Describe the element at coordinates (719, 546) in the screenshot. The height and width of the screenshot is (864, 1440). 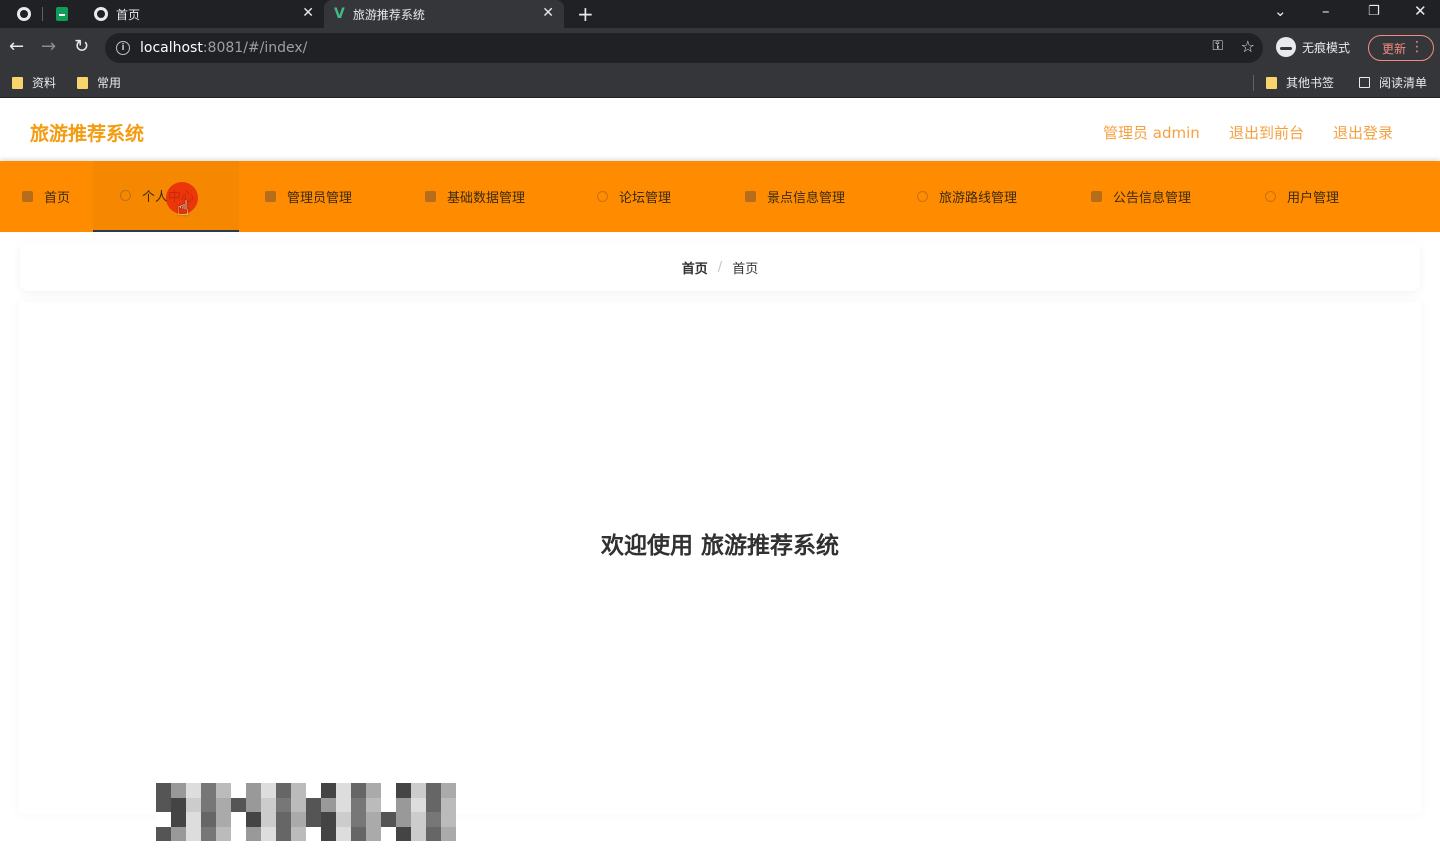
I see `welcome-heading: 欢迎使用 旅游推荐系统` at that location.